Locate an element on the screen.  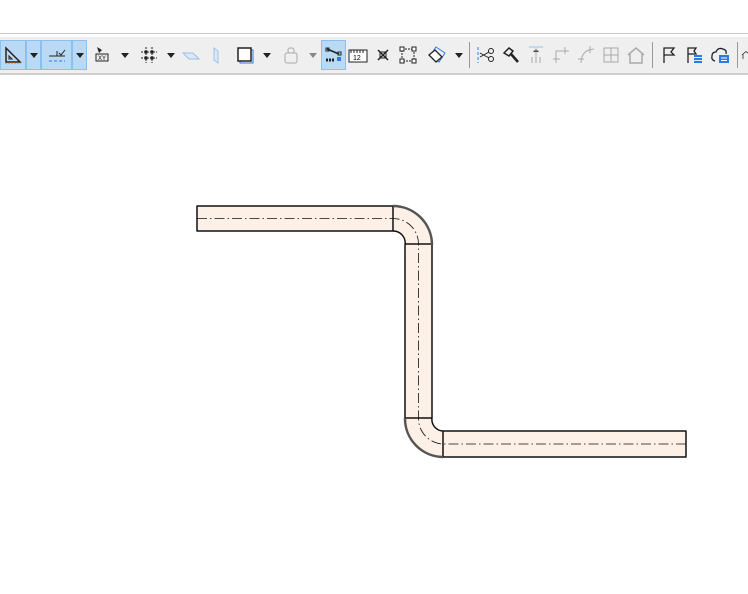
flag-list-button is located at coordinates (694, 55).